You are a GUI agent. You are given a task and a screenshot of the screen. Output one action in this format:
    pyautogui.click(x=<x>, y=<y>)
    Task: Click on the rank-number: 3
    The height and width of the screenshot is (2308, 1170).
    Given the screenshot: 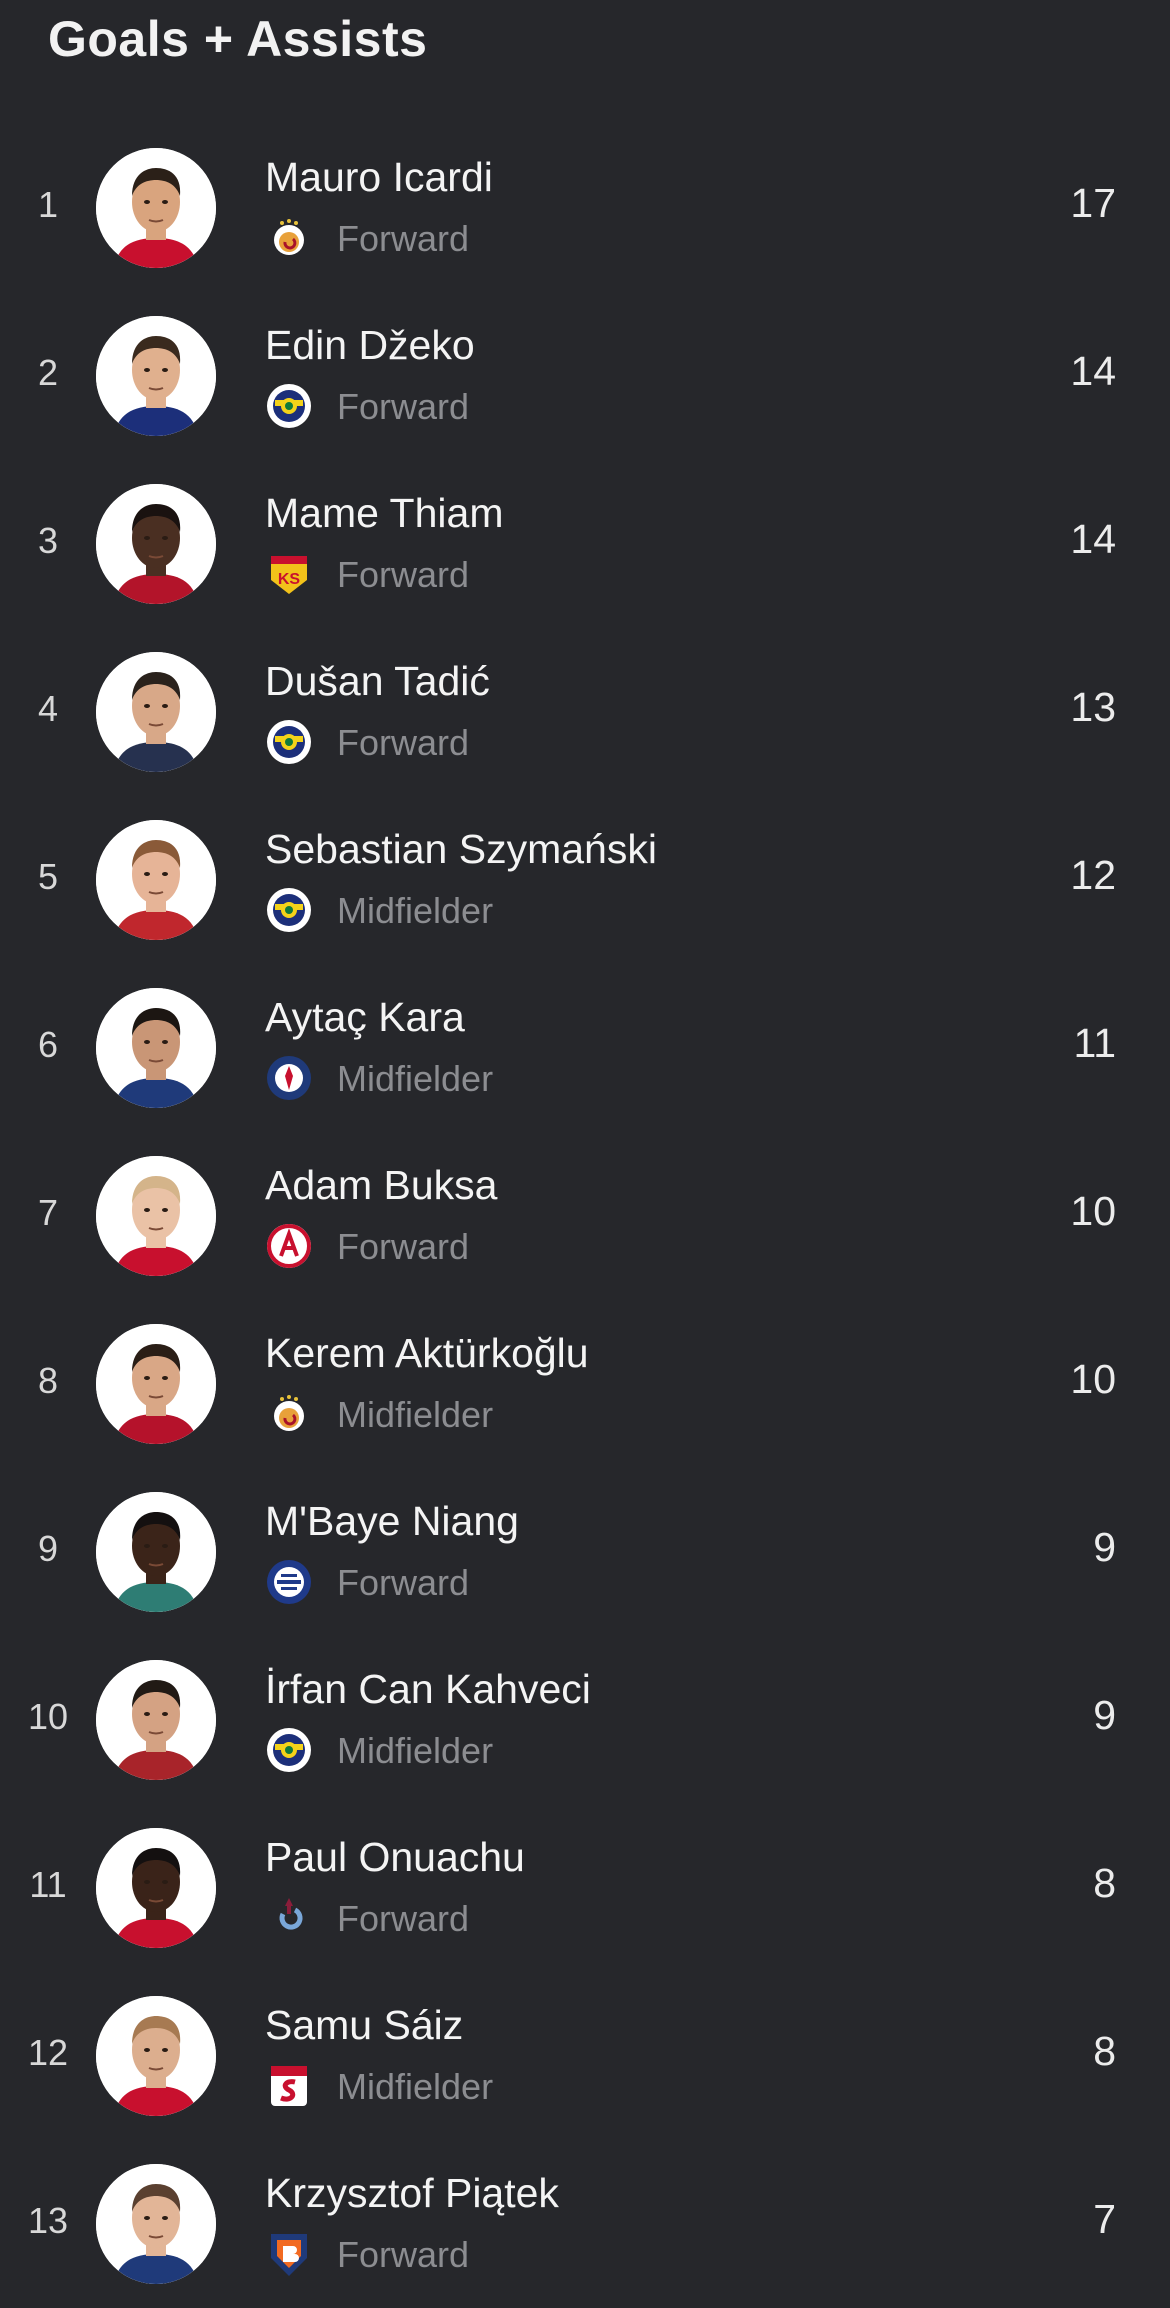 What is the action you would take?
    pyautogui.click(x=48, y=540)
    